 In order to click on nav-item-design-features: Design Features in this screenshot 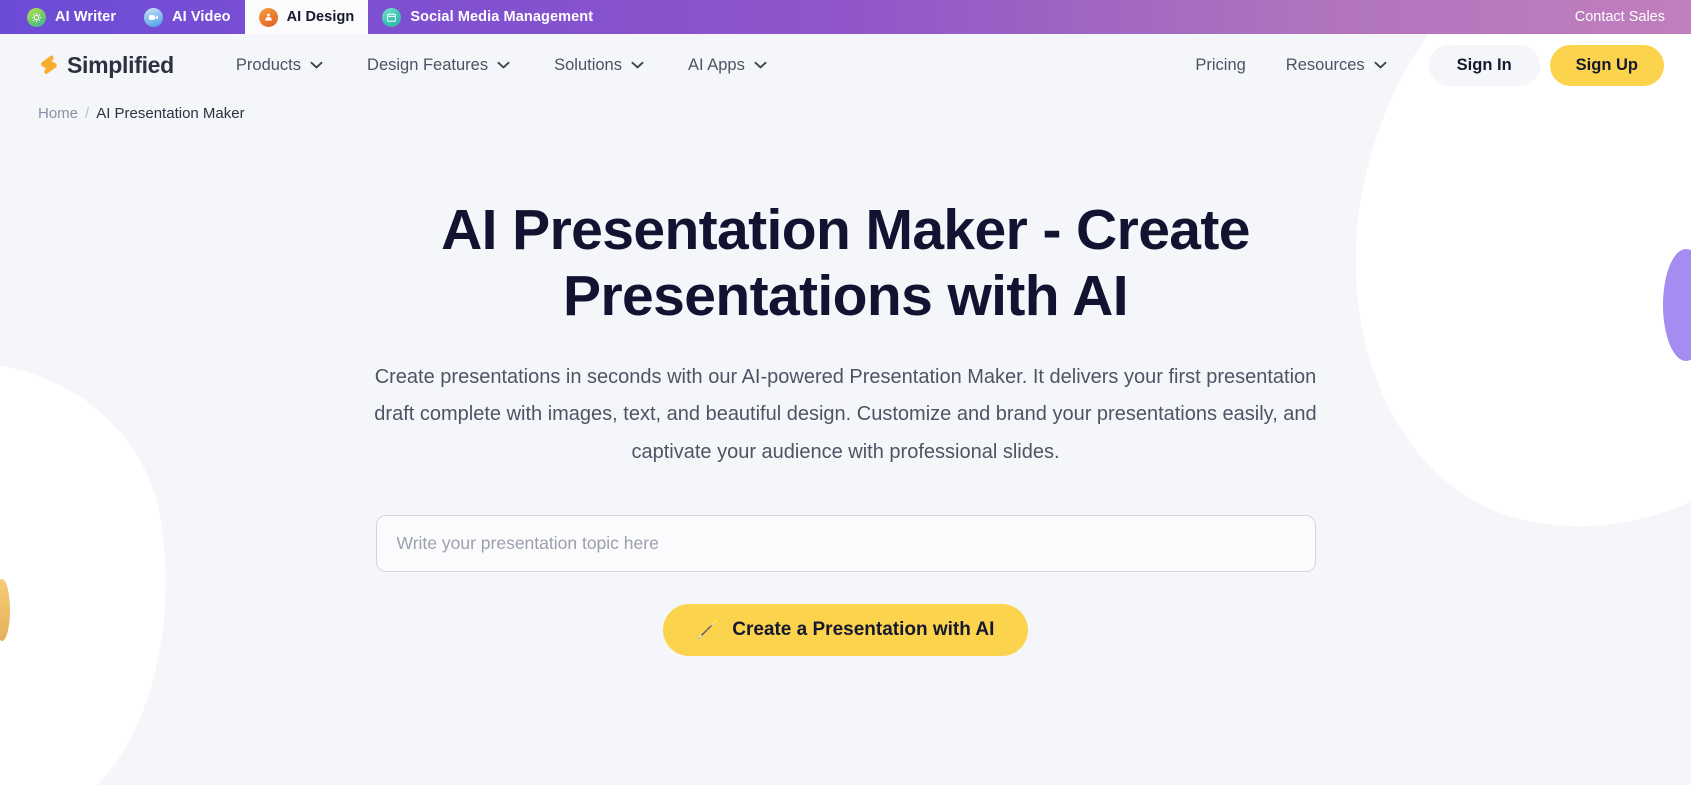, I will do `click(438, 65)`.